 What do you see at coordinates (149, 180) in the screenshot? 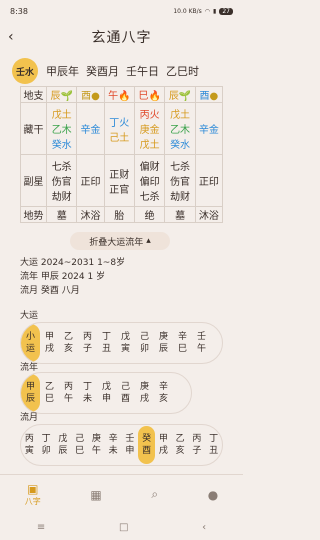
I see `fuxing-cell: 偏财 偏印 七杀` at bounding box center [149, 180].